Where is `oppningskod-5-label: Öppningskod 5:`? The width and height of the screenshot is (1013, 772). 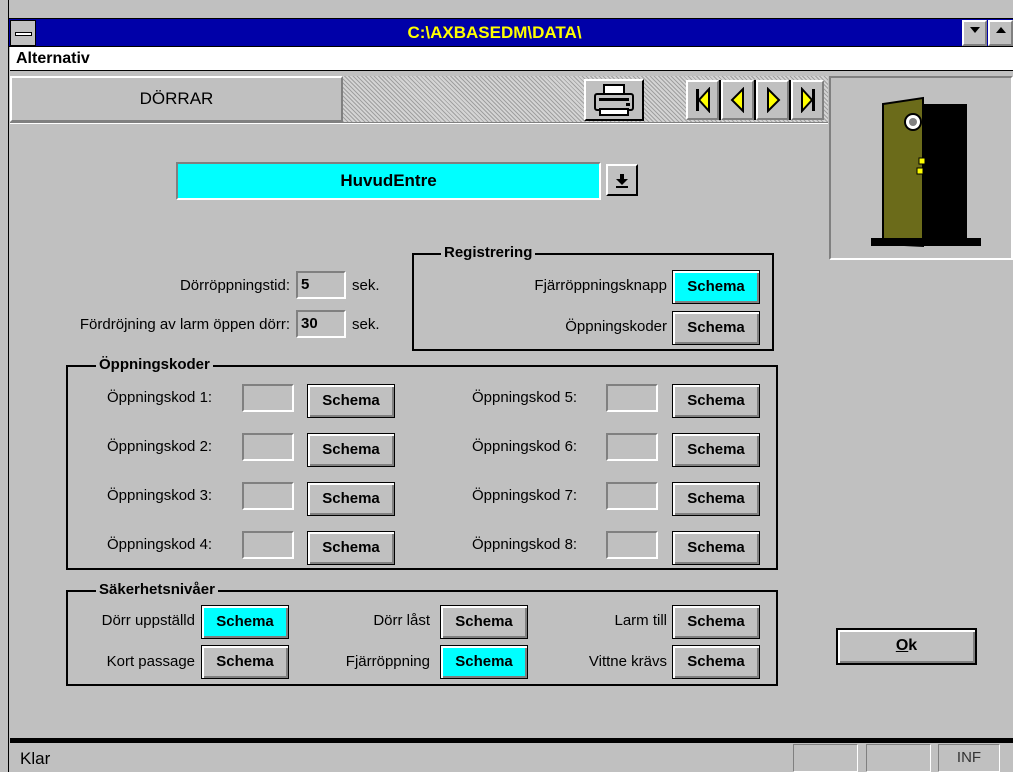 oppningskod-5-label: Öppningskod 5: is located at coordinates (525, 397).